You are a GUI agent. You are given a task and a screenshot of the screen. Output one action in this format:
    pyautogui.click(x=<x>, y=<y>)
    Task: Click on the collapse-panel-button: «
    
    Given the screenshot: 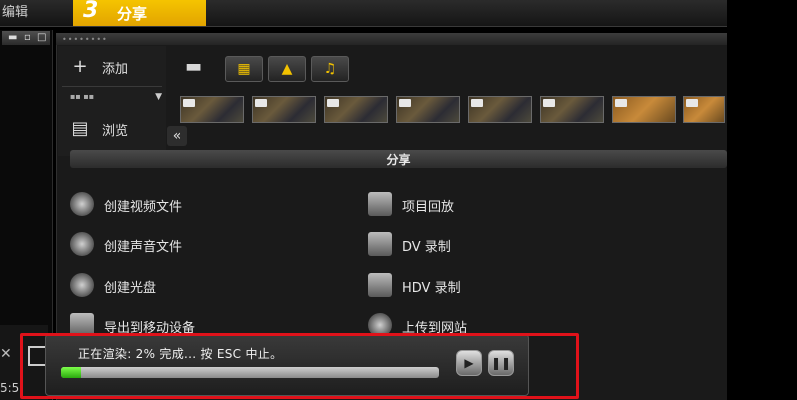 What is the action you would take?
    pyautogui.click(x=177, y=136)
    